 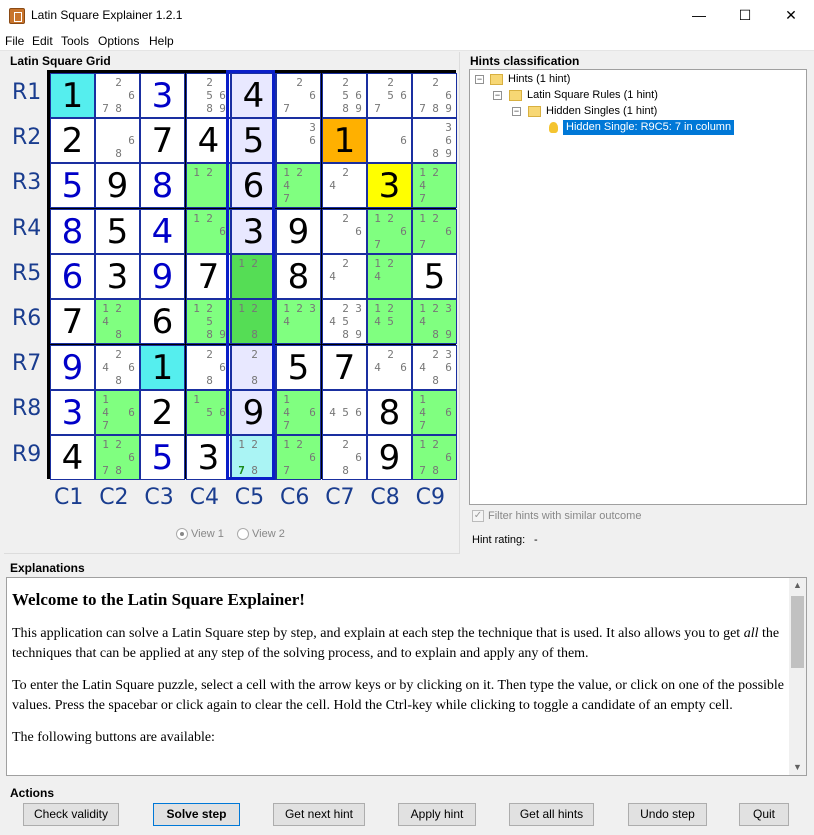 What do you see at coordinates (253, 95) in the screenshot?
I see `grid-cell: 4` at bounding box center [253, 95].